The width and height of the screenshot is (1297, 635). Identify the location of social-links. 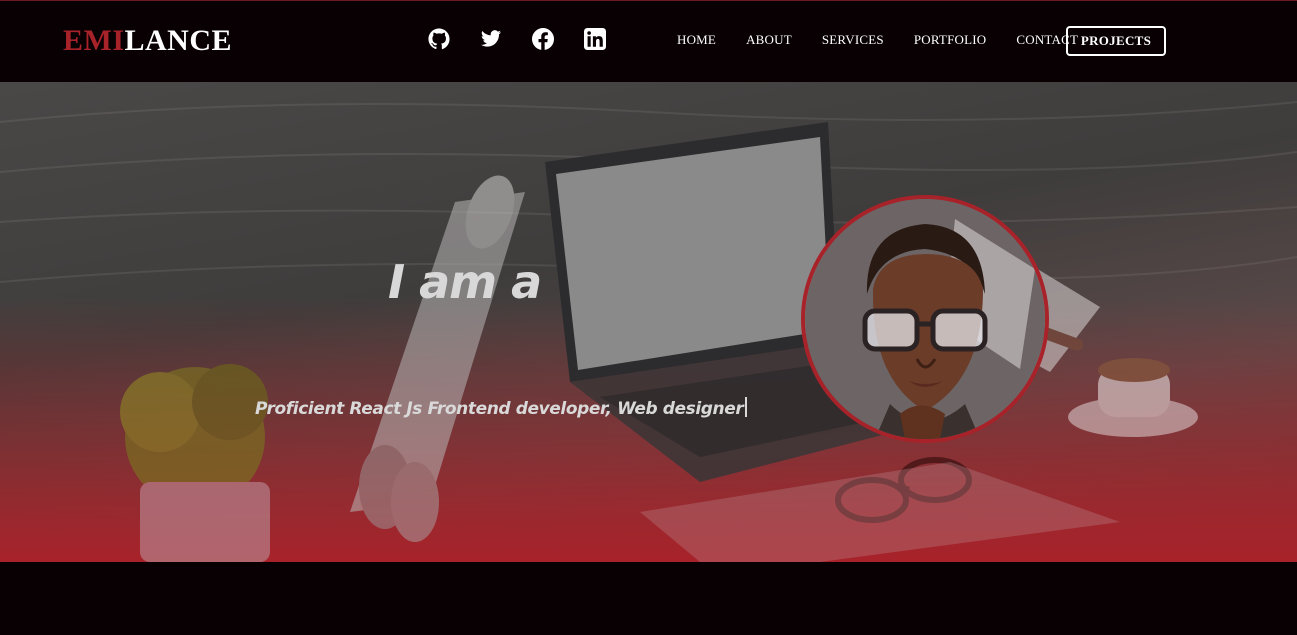
(517, 39).